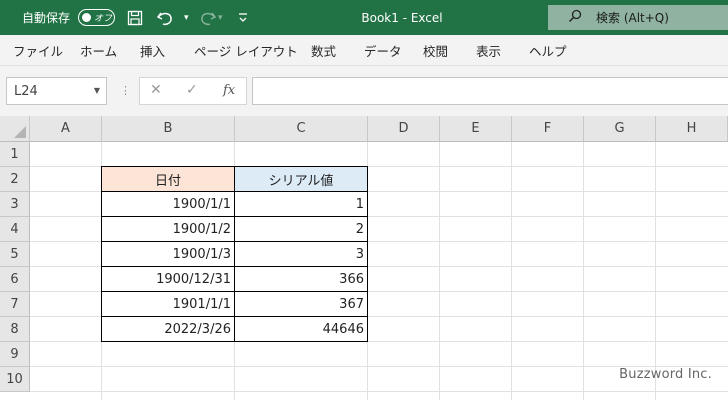 This screenshot has height=400, width=728. Describe the element at coordinates (246, 50) in the screenshot. I see `tab-page-layout: ページ レイアウト` at that location.